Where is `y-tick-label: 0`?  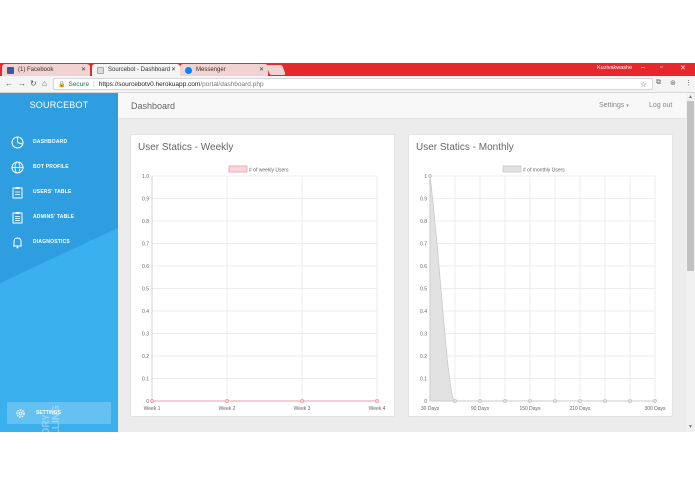
y-tick-label: 0 is located at coordinates (425, 402).